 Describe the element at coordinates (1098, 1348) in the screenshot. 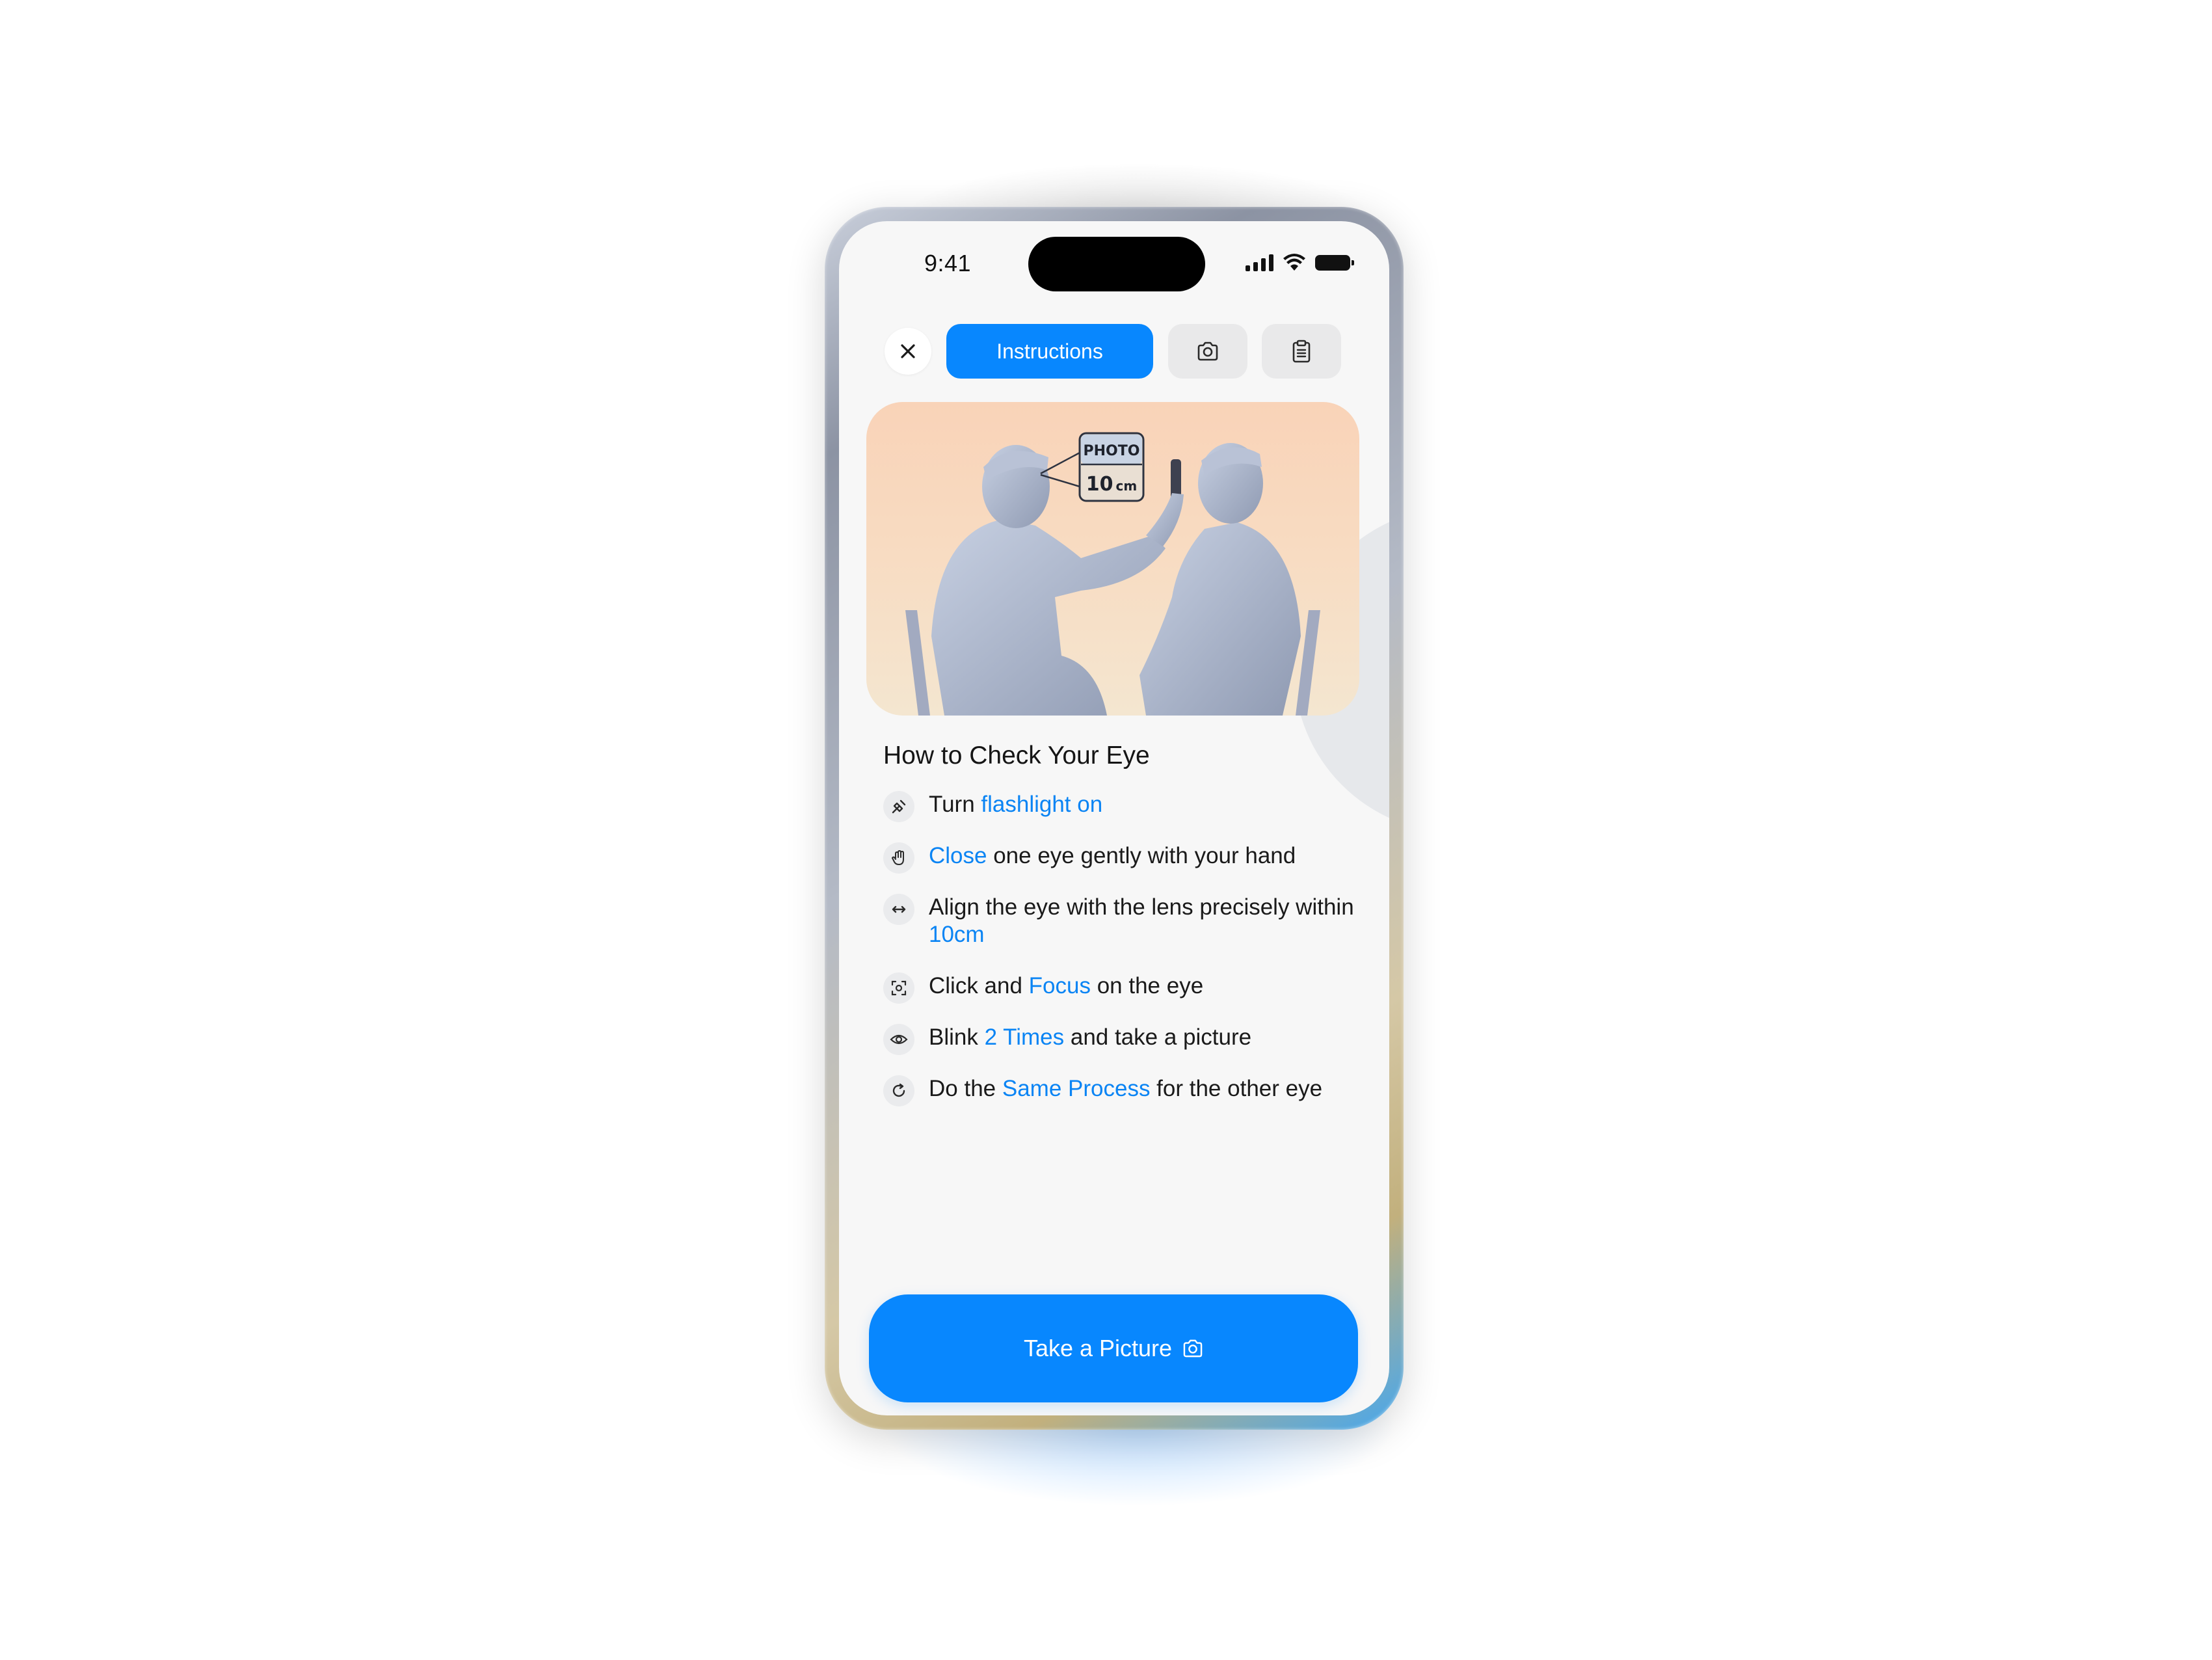

I see `take-picture-label: Take a Picture` at that location.